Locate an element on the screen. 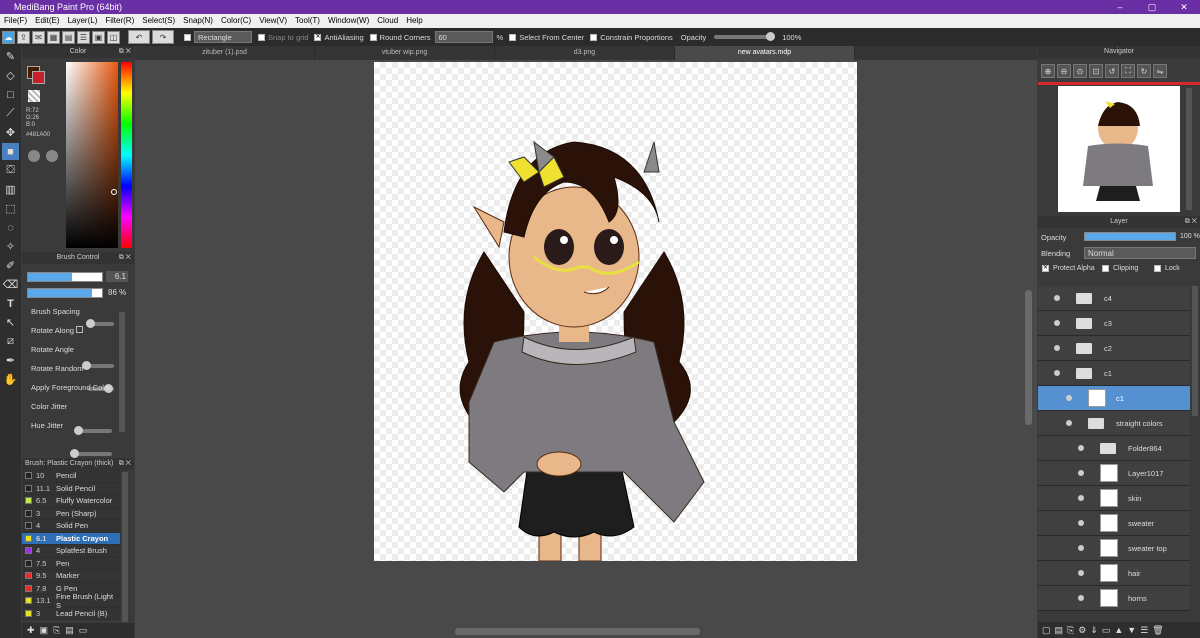 This screenshot has width=1200, height=638. layer-row: skin is located at coordinates (1114, 498).